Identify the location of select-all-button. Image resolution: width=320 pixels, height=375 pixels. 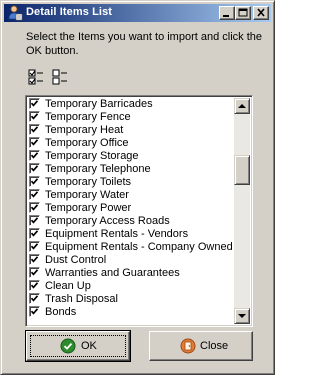
(36, 77).